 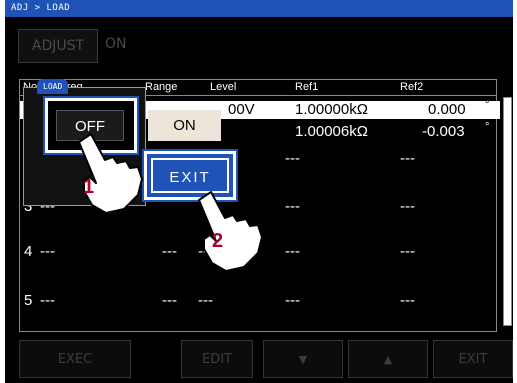 I want to click on step-1-marker: 1, so click(x=89, y=187).